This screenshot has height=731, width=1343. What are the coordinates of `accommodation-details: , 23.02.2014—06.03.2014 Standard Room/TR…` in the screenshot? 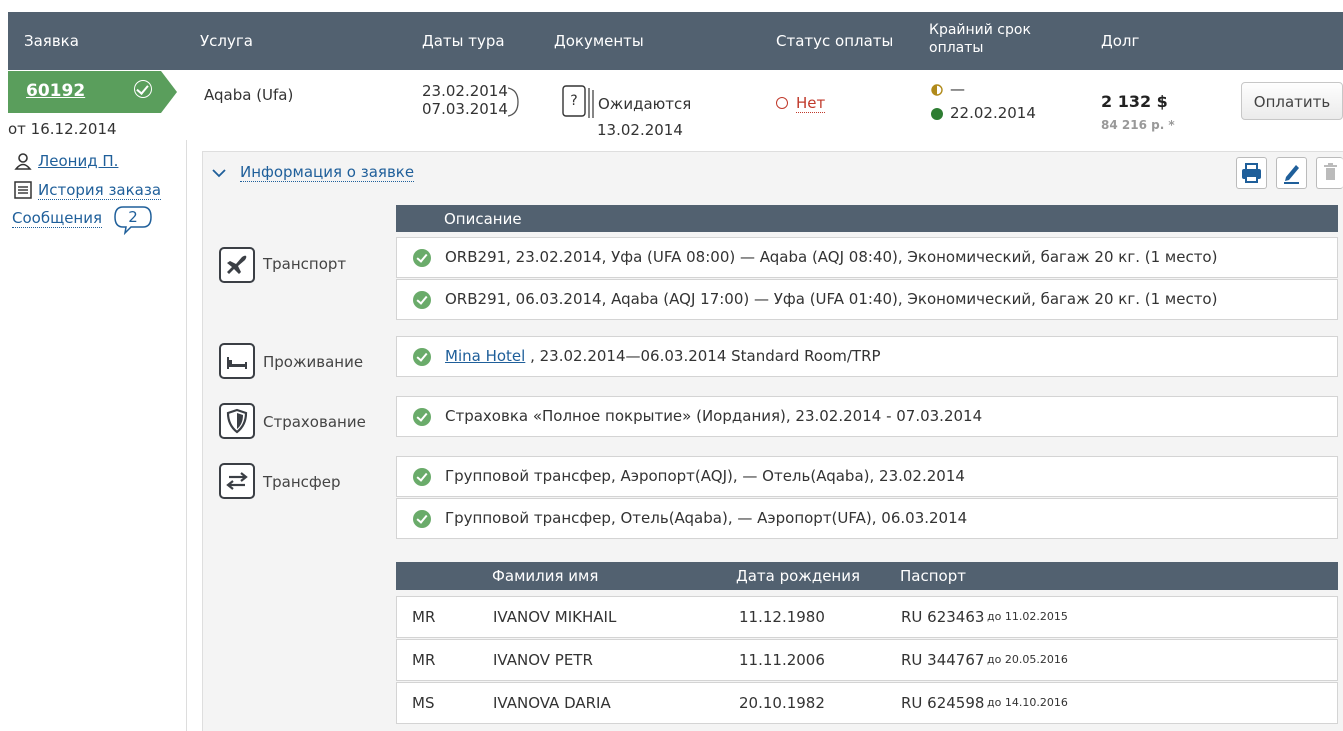 It's located at (703, 356).